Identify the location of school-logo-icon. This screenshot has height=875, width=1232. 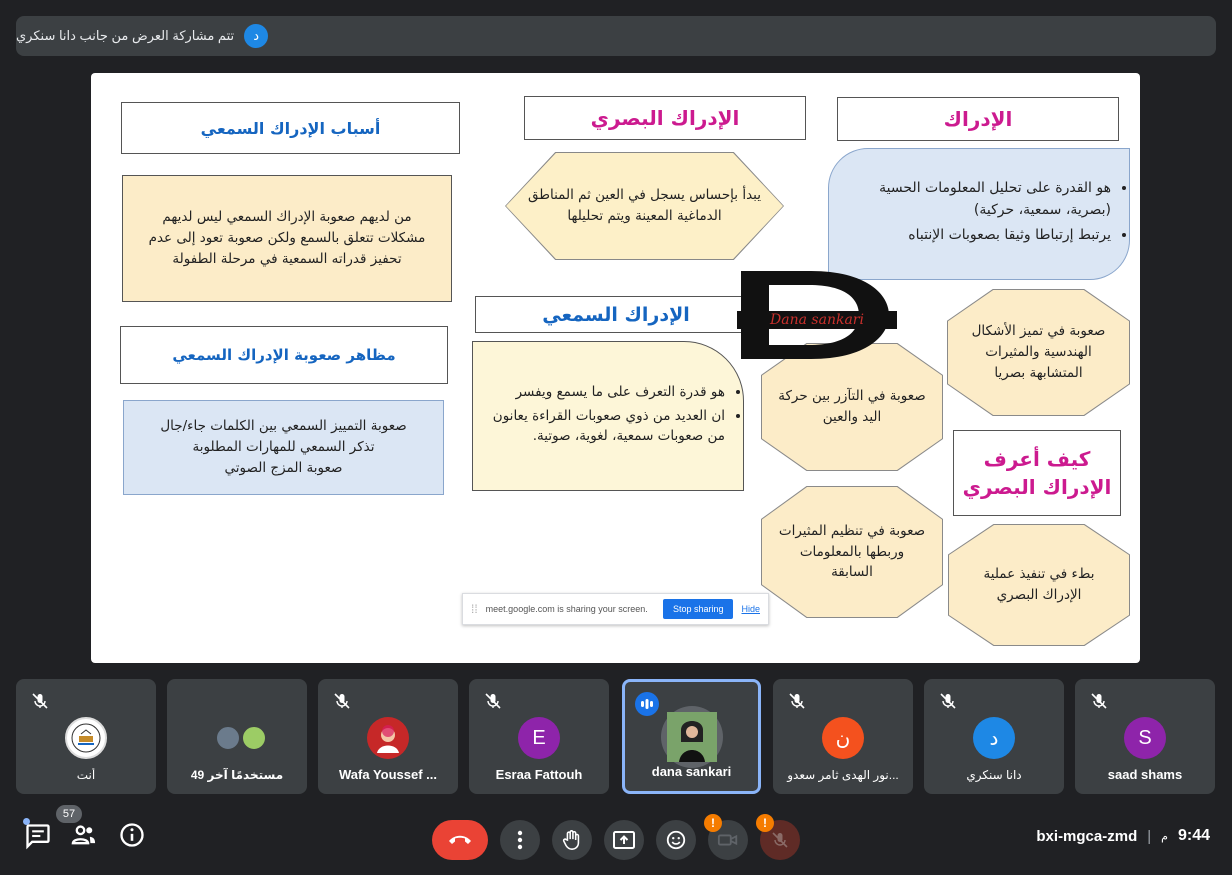
(86, 738).